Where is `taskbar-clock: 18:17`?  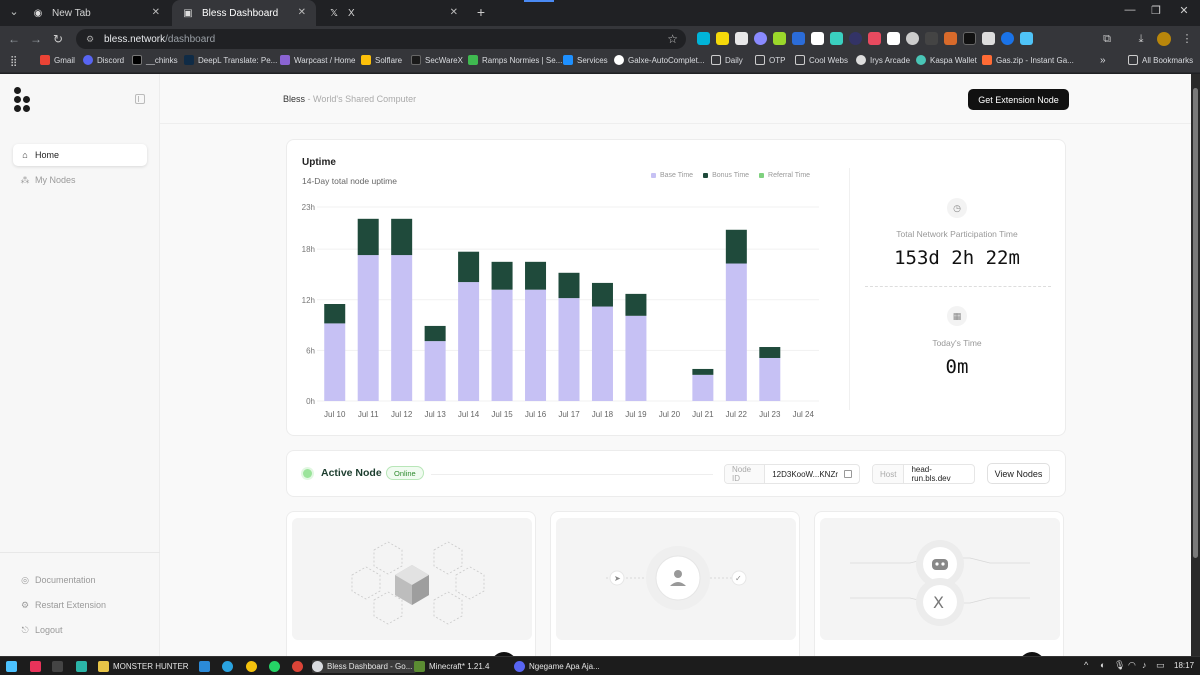
taskbar-clock: 18:17 is located at coordinates (1184, 665).